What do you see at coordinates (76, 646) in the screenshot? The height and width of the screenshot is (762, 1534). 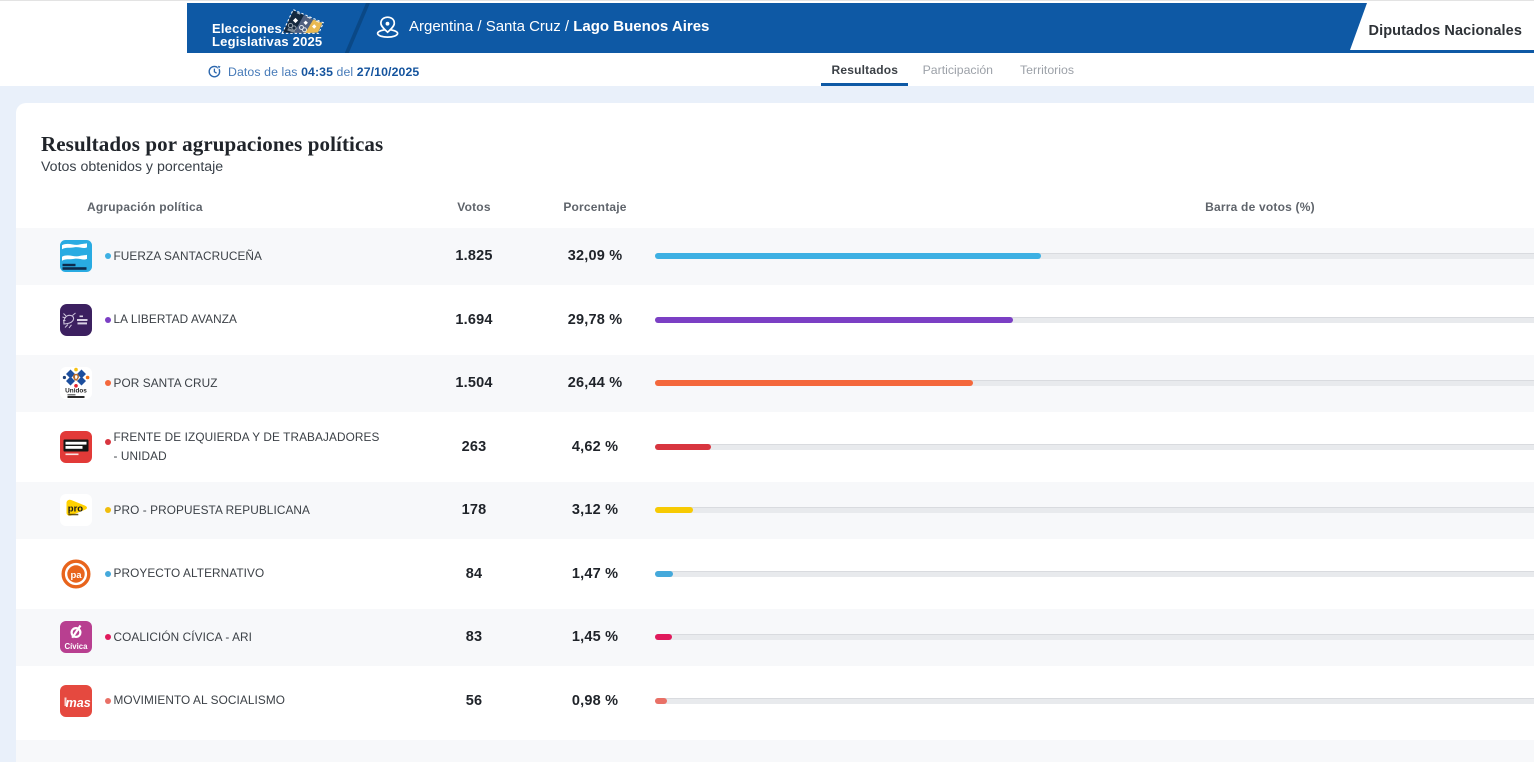 I see `svg-text: Cívica` at bounding box center [76, 646].